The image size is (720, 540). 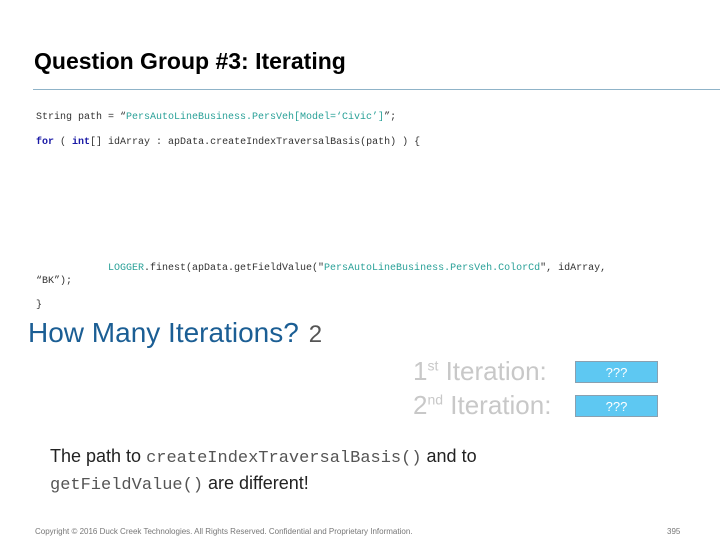 I want to click on code-line-5: }, so click(x=39, y=305).